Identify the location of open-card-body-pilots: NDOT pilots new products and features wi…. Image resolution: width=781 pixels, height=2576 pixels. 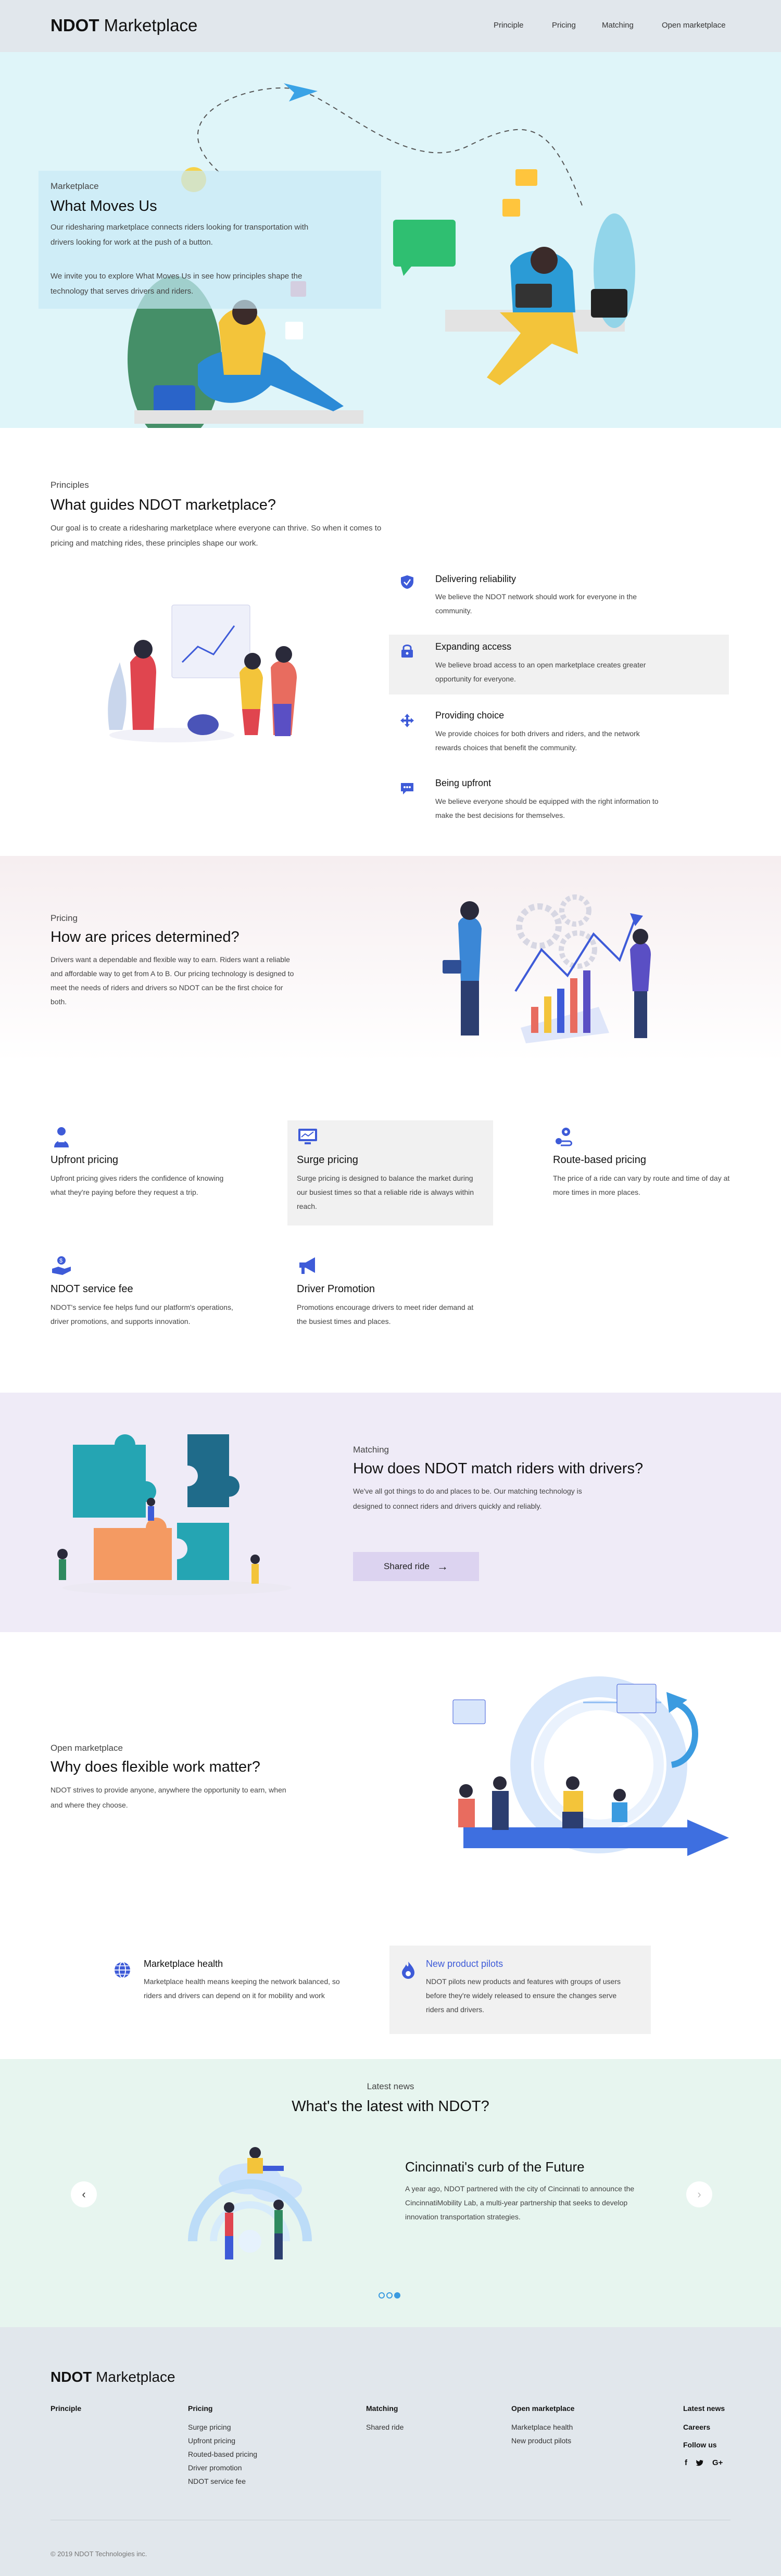
(523, 1995).